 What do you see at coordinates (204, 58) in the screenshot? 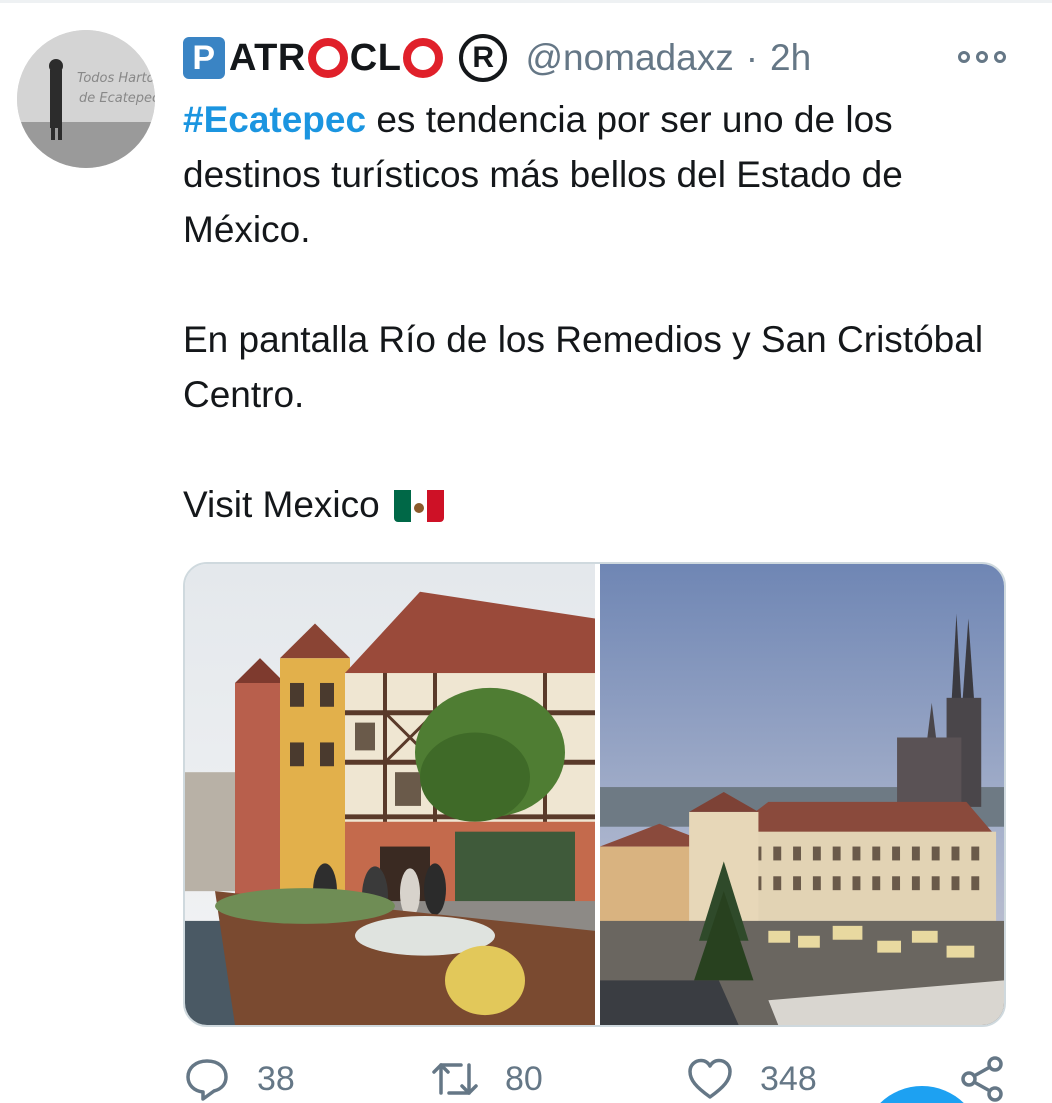
I see `p-badge-logo: P` at bounding box center [204, 58].